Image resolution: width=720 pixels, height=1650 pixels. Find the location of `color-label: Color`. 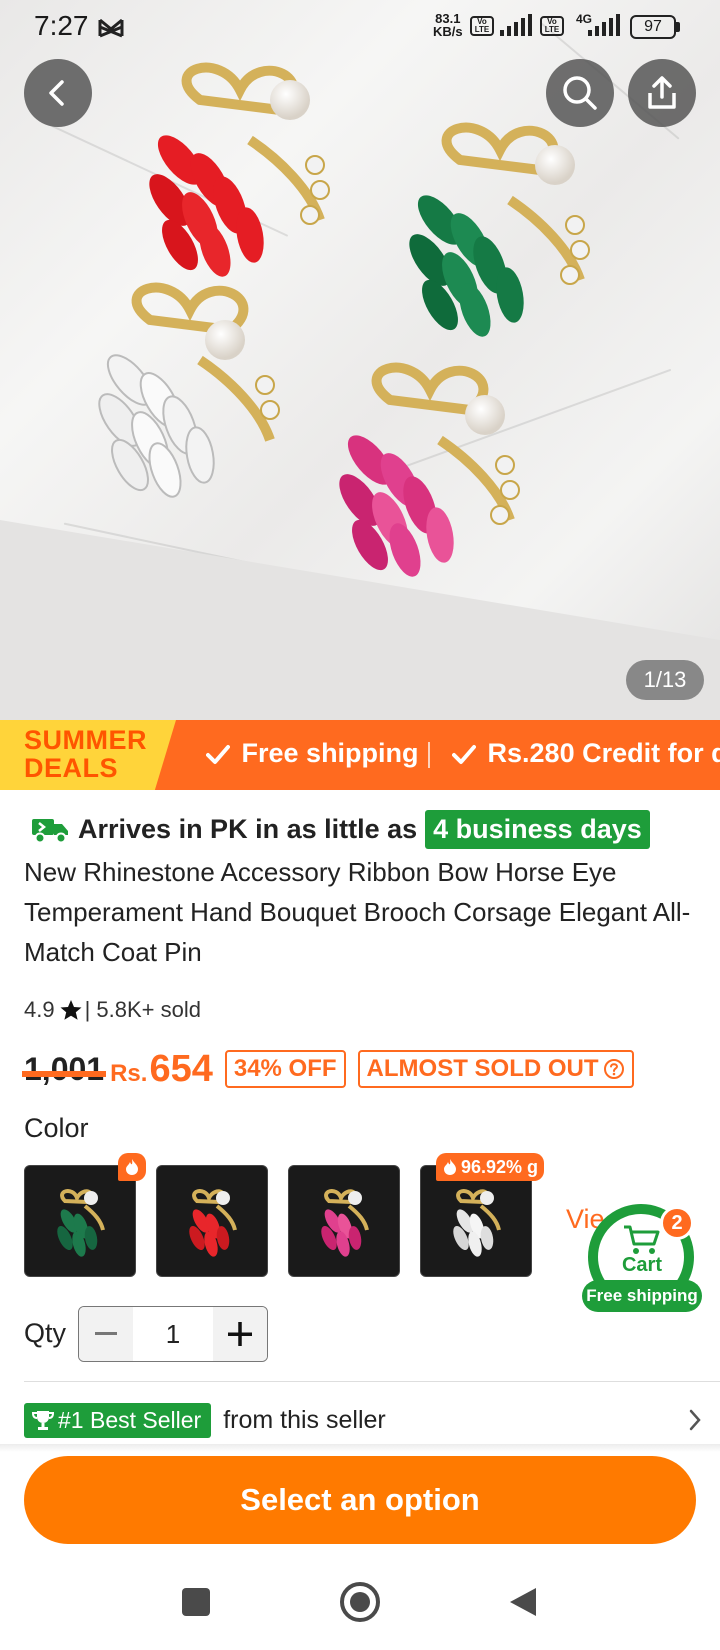

color-label: Color is located at coordinates (56, 1128).